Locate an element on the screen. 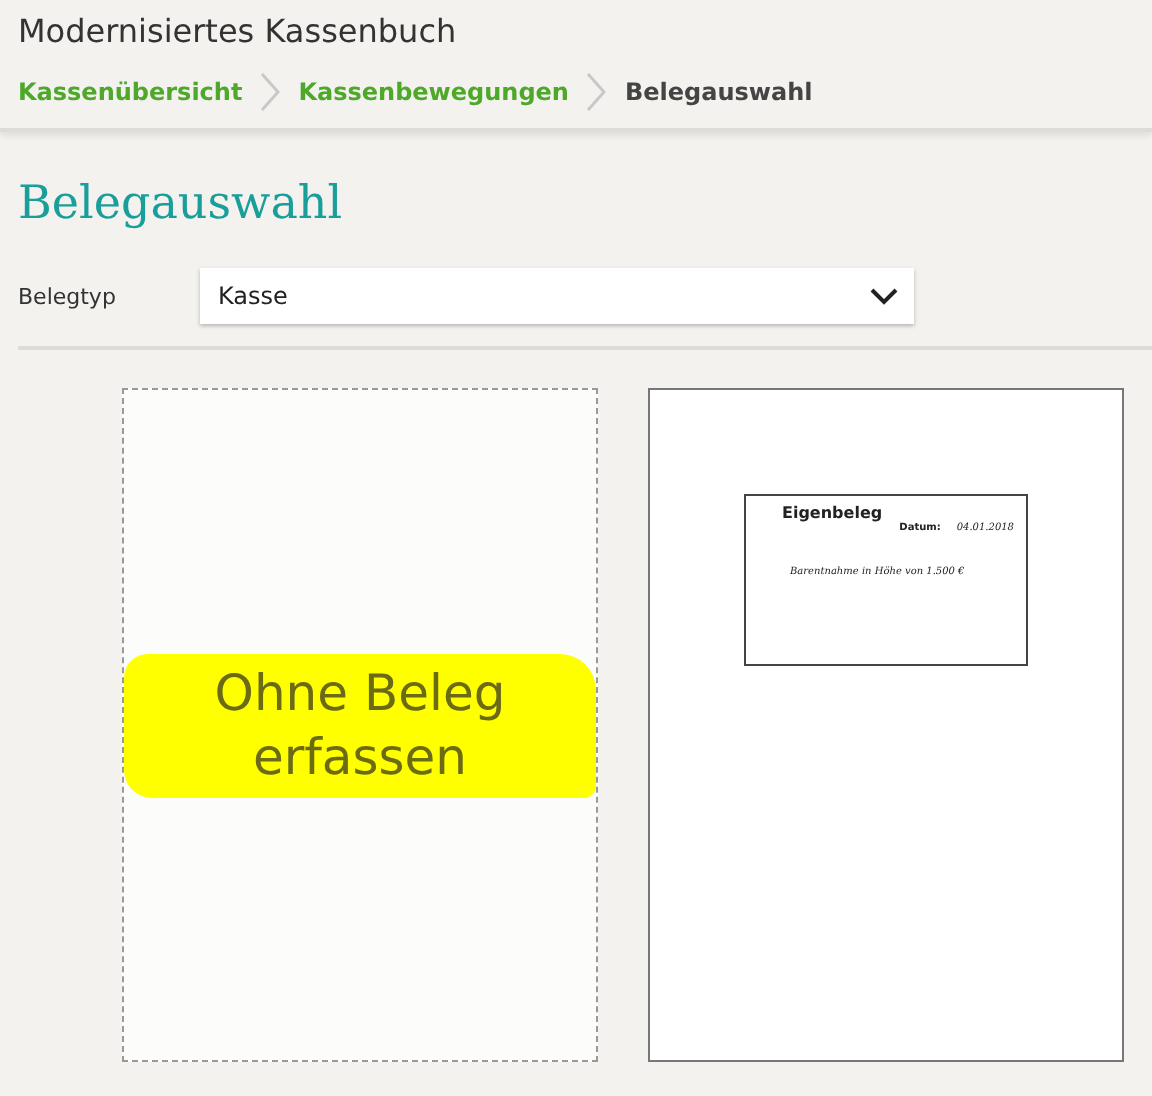 This screenshot has width=1152, height=1096. app-title: Modernisiertes Kassenbuch is located at coordinates (238, 32).